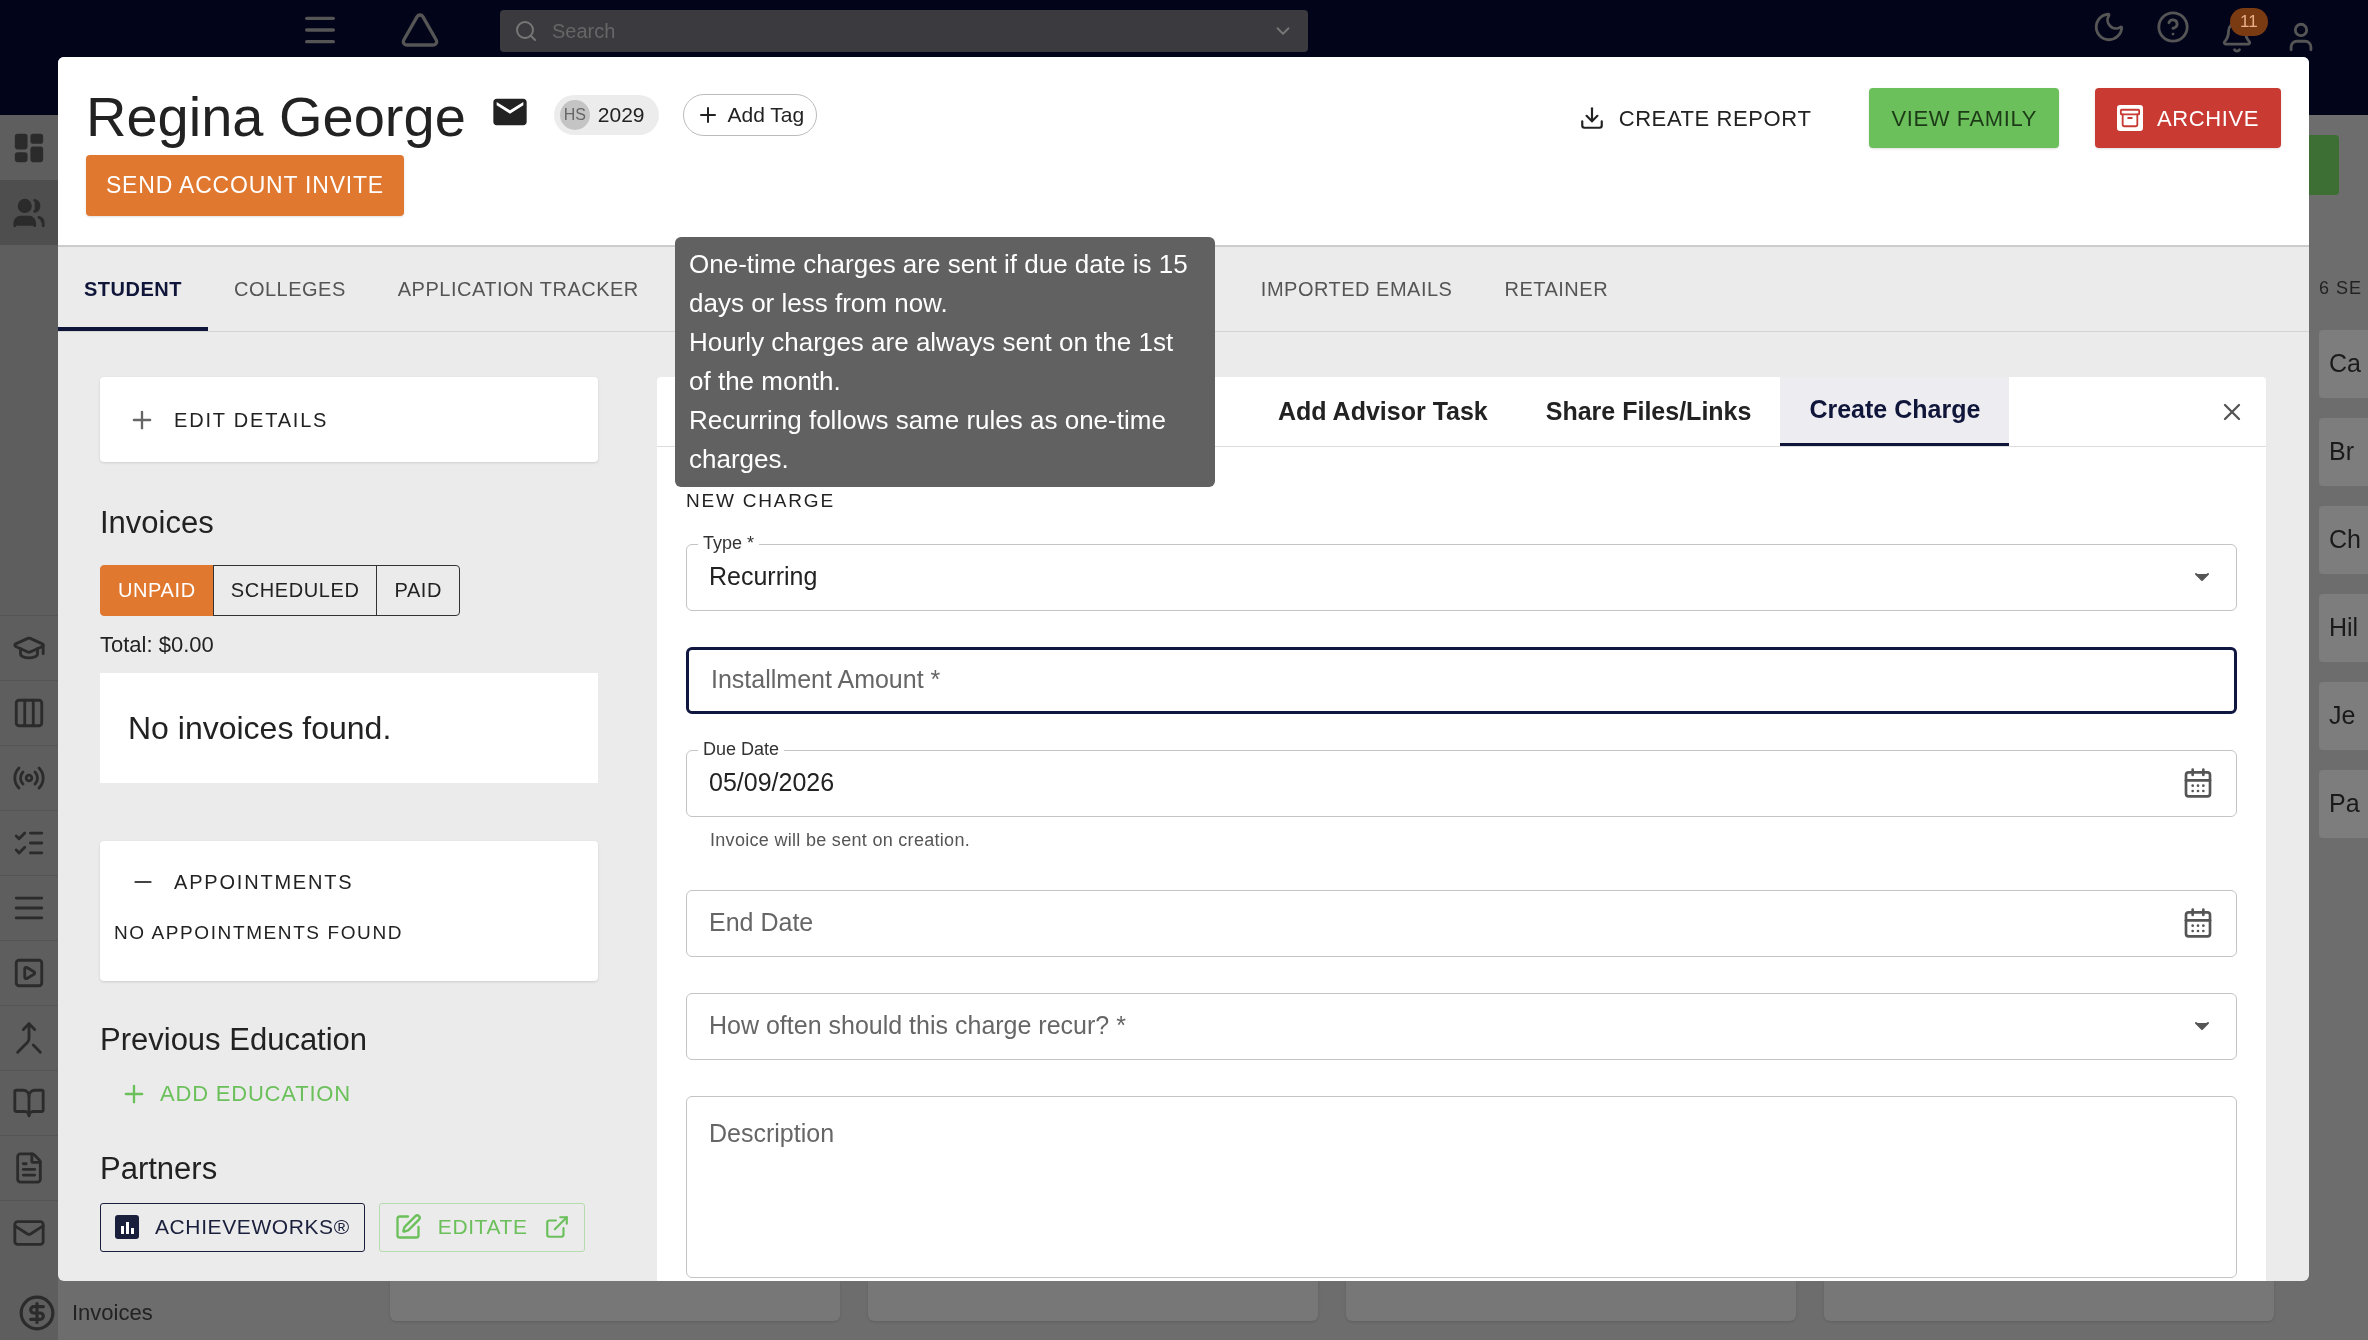 The height and width of the screenshot is (1340, 2368). What do you see at coordinates (1445, 923) in the screenshot?
I see `field-placeholder: End Date` at bounding box center [1445, 923].